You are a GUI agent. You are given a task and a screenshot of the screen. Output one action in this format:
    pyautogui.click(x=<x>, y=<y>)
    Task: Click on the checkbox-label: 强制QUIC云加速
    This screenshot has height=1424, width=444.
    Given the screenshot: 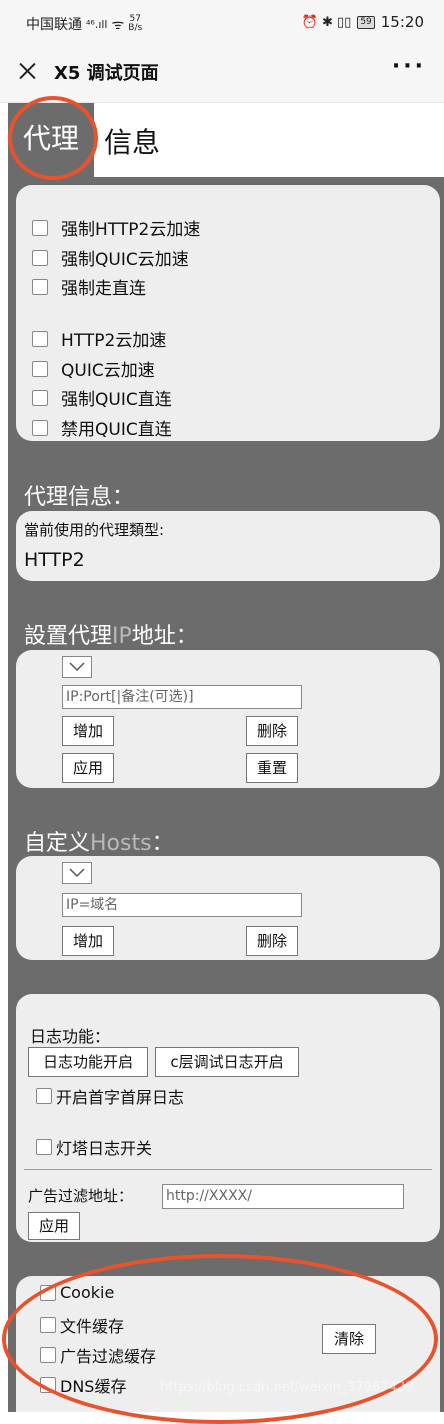 What is the action you would take?
    pyautogui.click(x=125, y=260)
    